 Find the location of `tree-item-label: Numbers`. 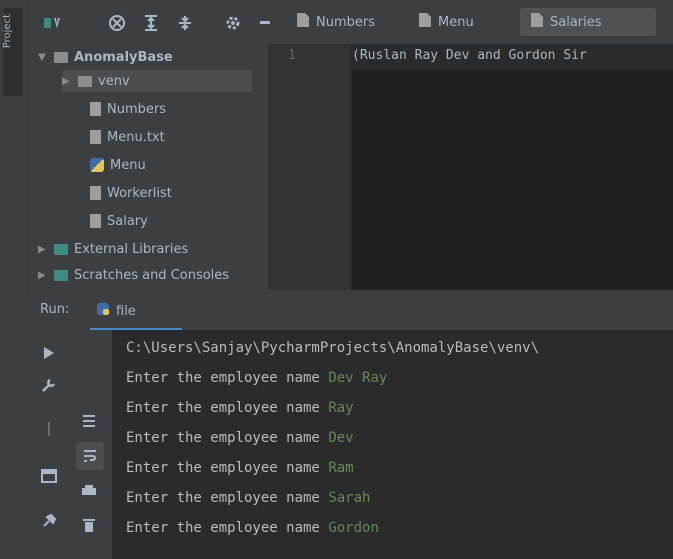

tree-item-label: Numbers is located at coordinates (136, 109).